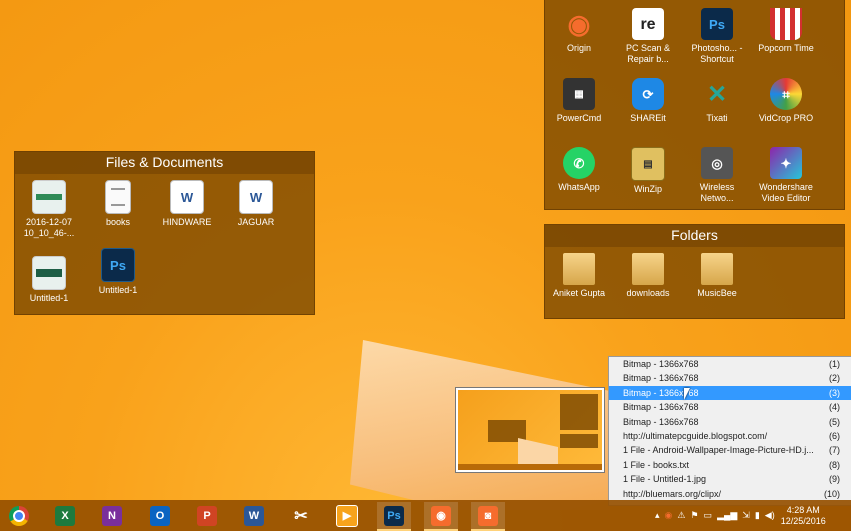 The image size is (851, 531). What do you see at coordinates (730, 364) in the screenshot?
I see `clipboard-item: Bitmap - 1366x768 (1)` at bounding box center [730, 364].